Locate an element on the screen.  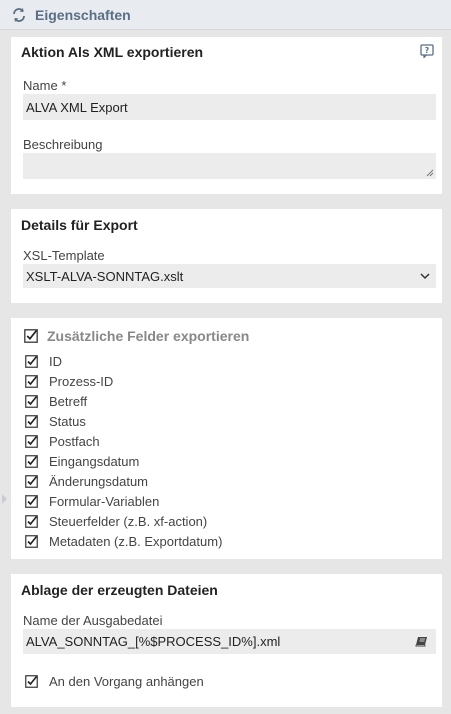
xsl-template-value: XSLT-ALVA-SONNTAG.xslt is located at coordinates (105, 276).